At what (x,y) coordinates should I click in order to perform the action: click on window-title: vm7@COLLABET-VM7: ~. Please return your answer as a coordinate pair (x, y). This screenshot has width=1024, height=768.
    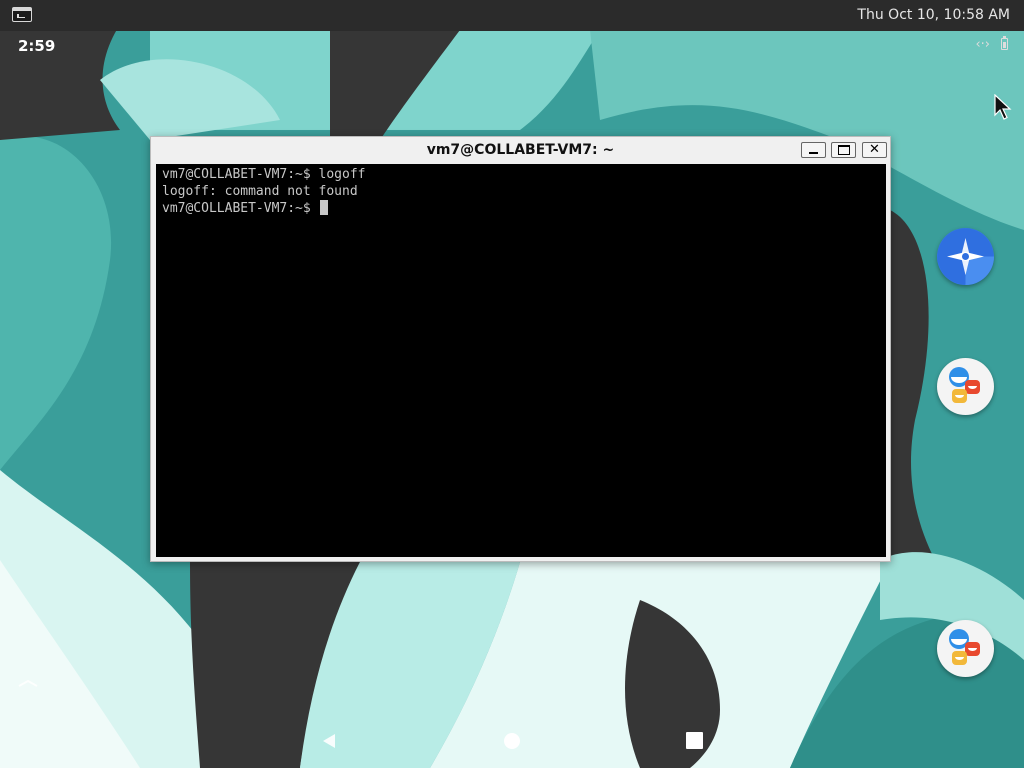
    Looking at the image, I should click on (520, 150).